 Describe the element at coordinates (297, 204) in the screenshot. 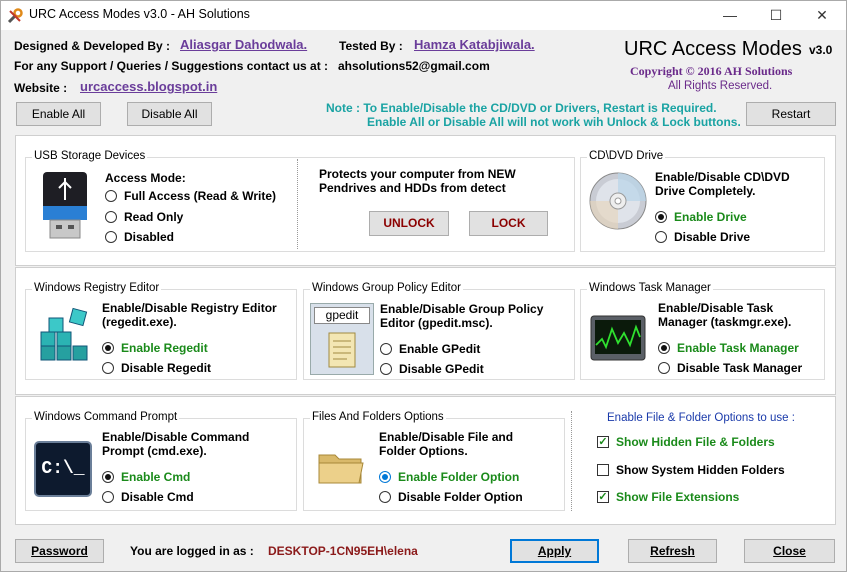

I see `usb-divider` at that location.